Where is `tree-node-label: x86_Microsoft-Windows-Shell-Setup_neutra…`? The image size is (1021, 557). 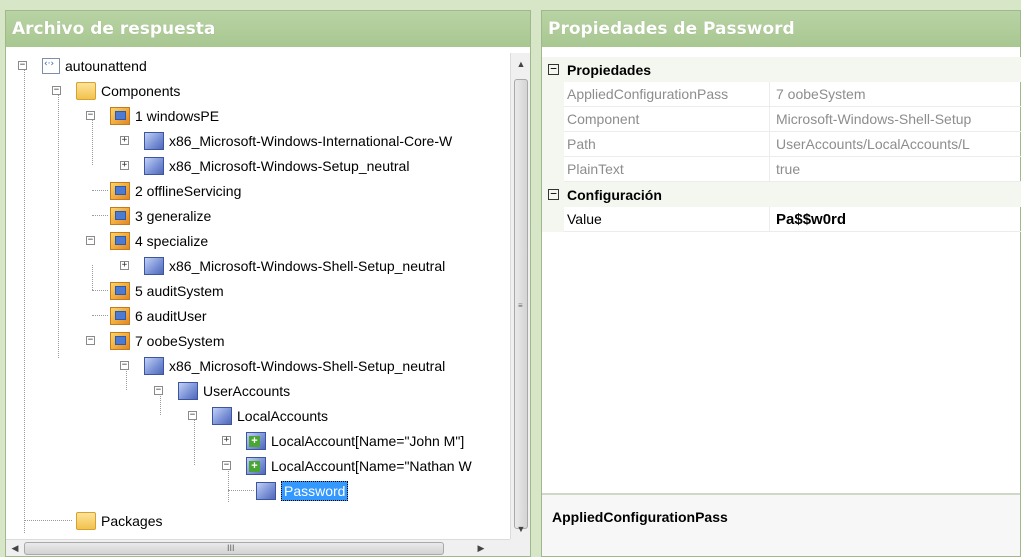
tree-node-label: x86_Microsoft-Windows-Shell-Setup_neutra… is located at coordinates (307, 365).